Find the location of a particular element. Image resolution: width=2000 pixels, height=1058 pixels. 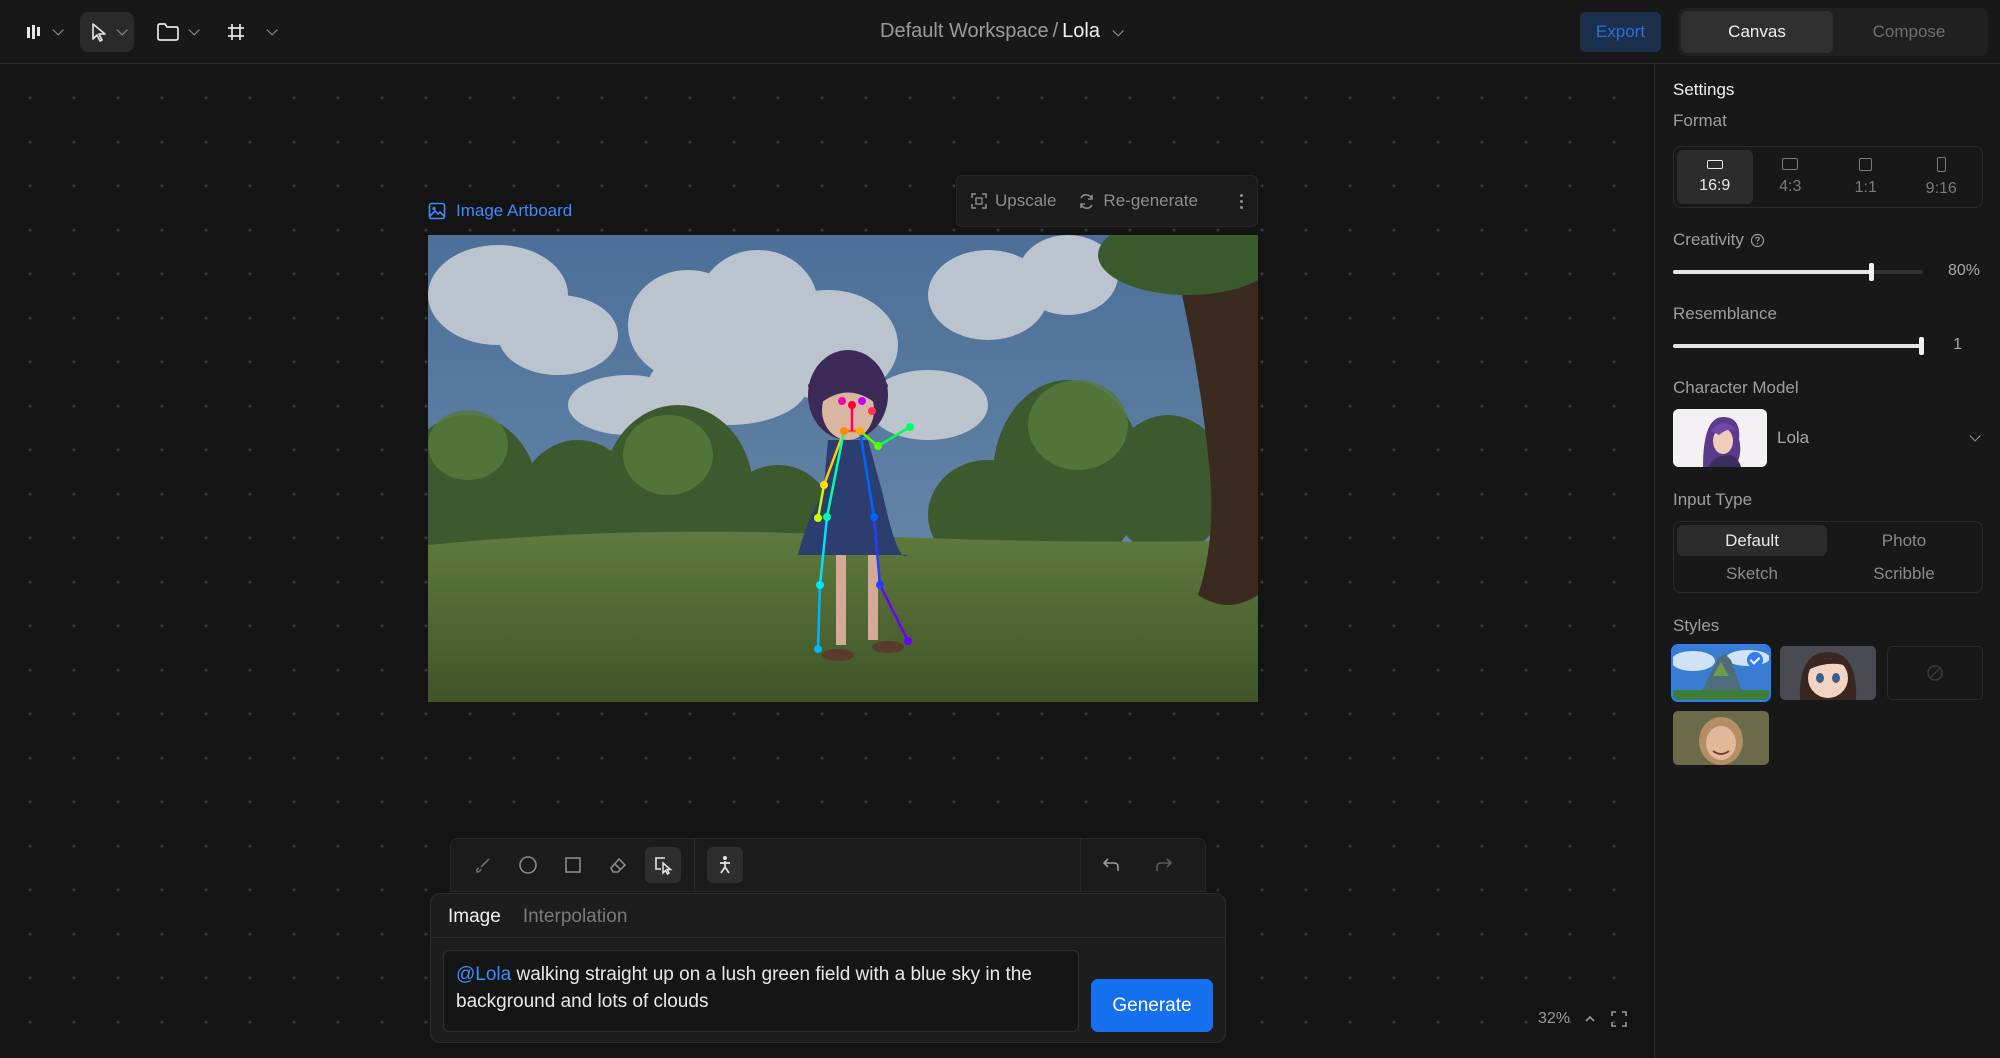

logo-button is located at coordinates (43, 32).